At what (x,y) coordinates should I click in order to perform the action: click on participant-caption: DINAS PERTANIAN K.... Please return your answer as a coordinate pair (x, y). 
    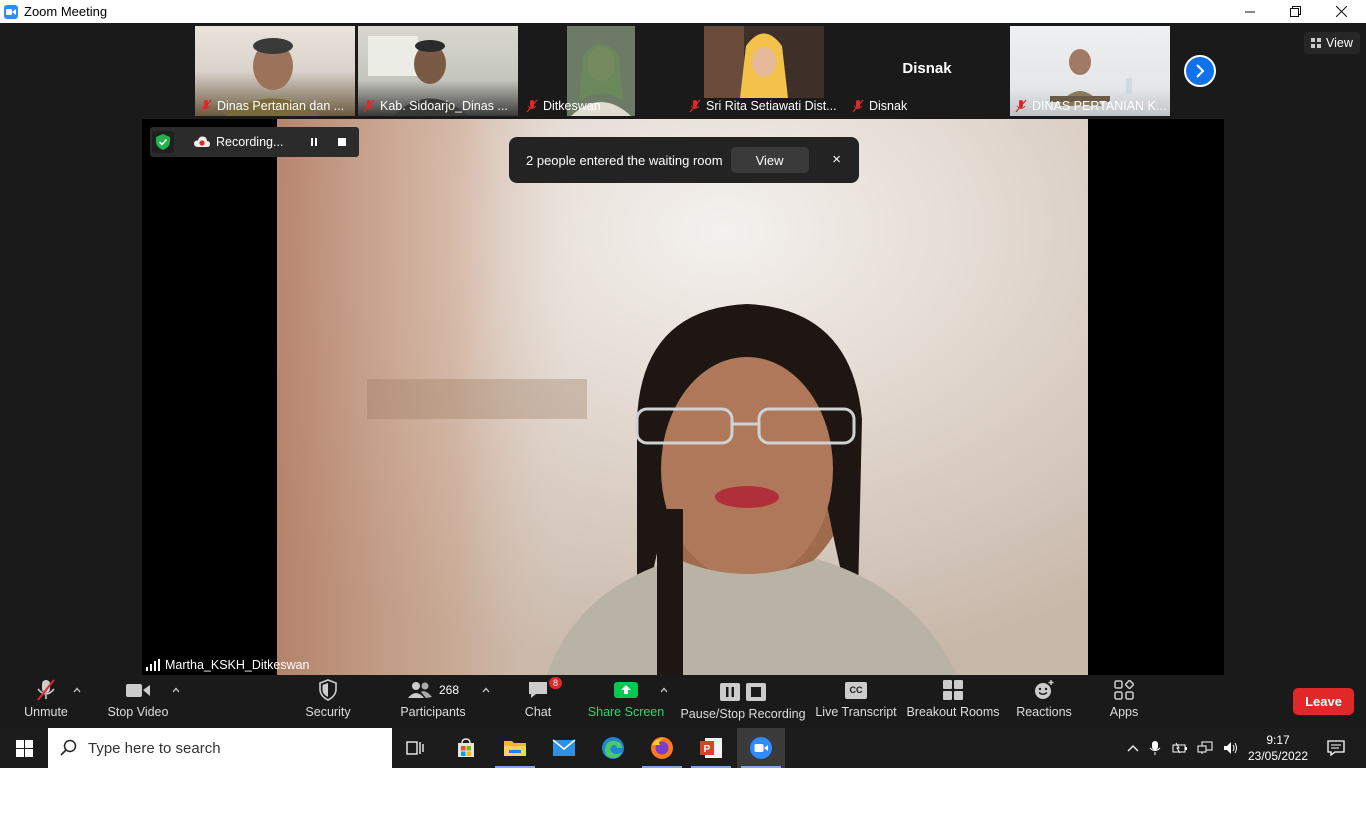
    Looking at the image, I should click on (1090, 106).